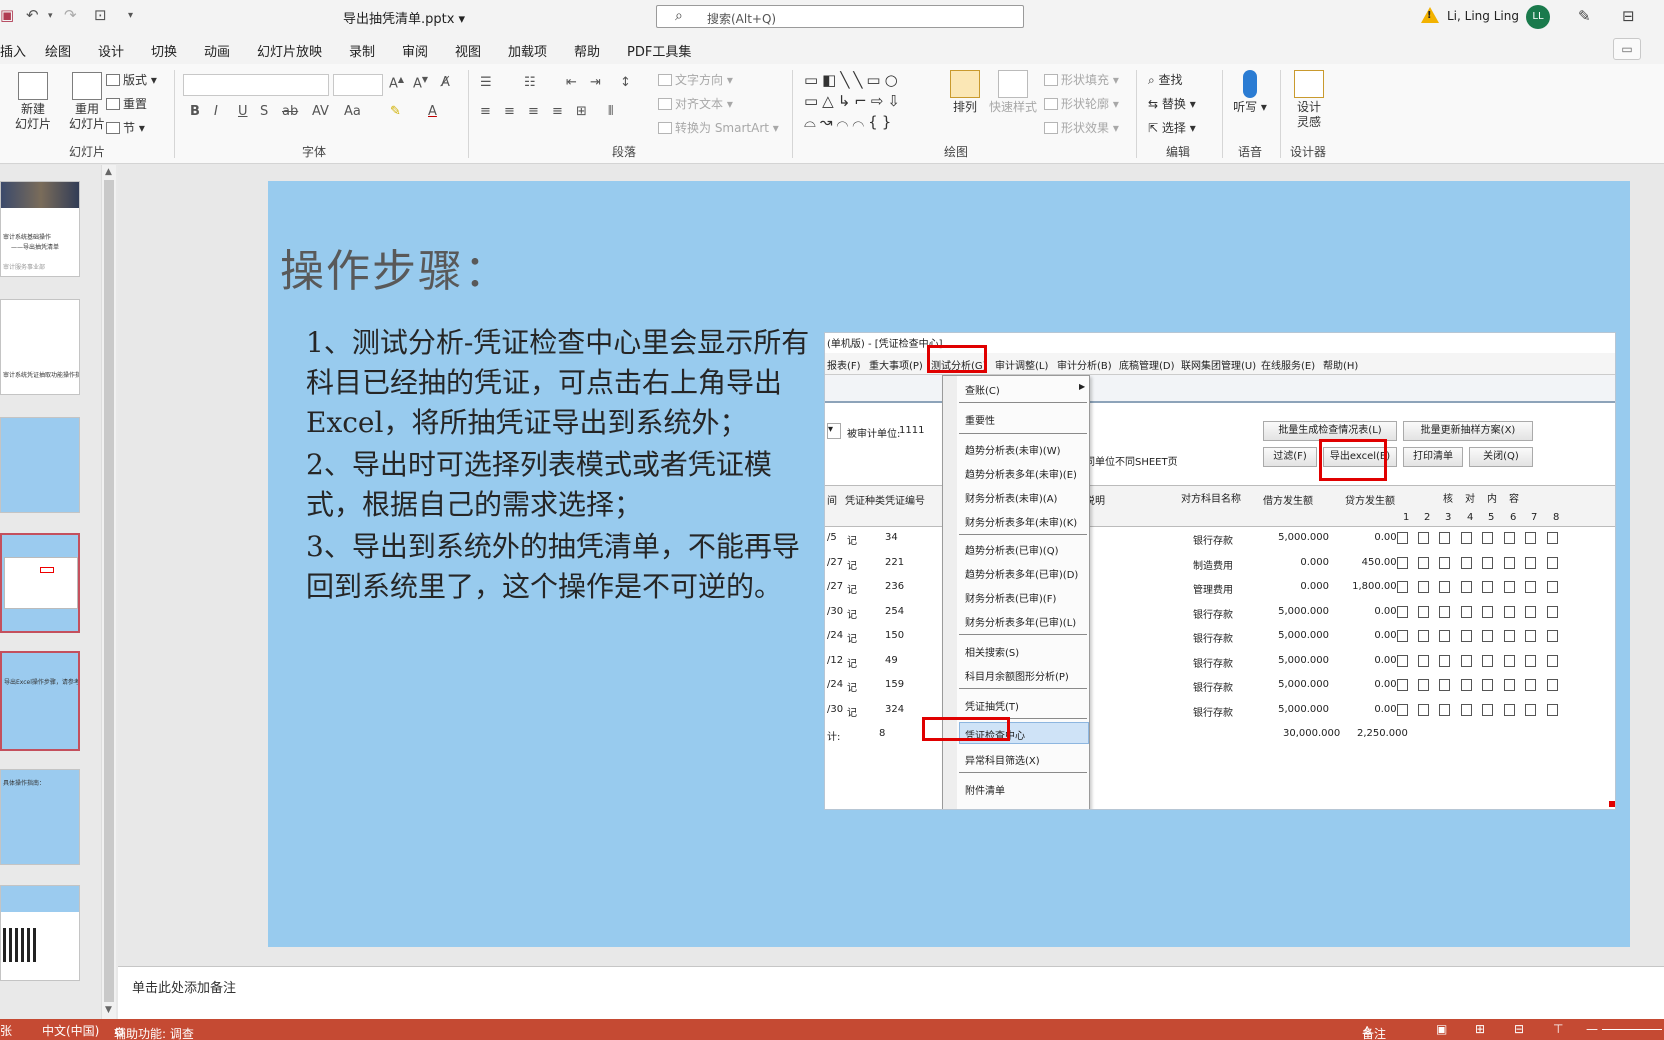  I want to click on underline-icon: U, so click(243, 111).